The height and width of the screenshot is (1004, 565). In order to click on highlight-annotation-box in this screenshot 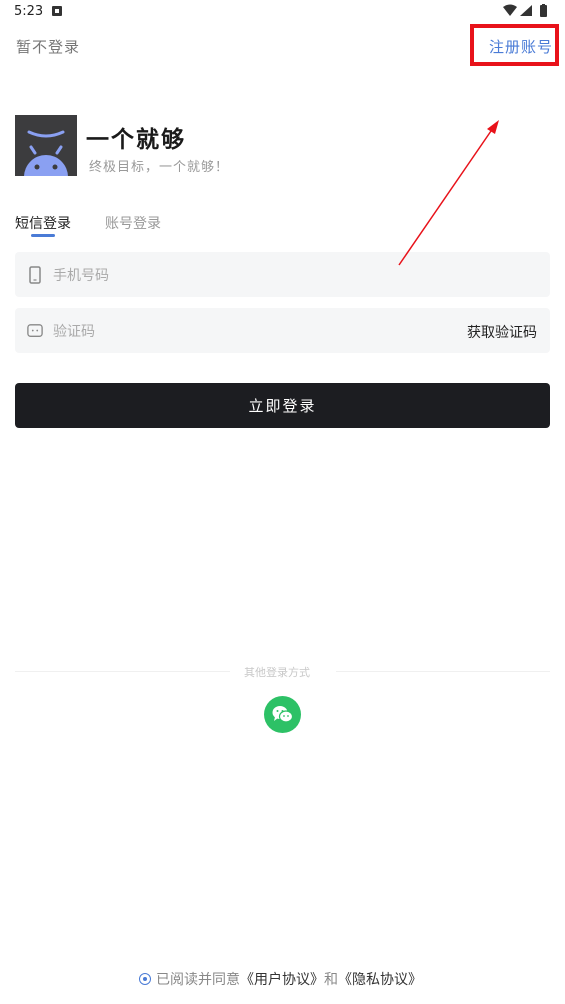, I will do `click(514, 45)`.